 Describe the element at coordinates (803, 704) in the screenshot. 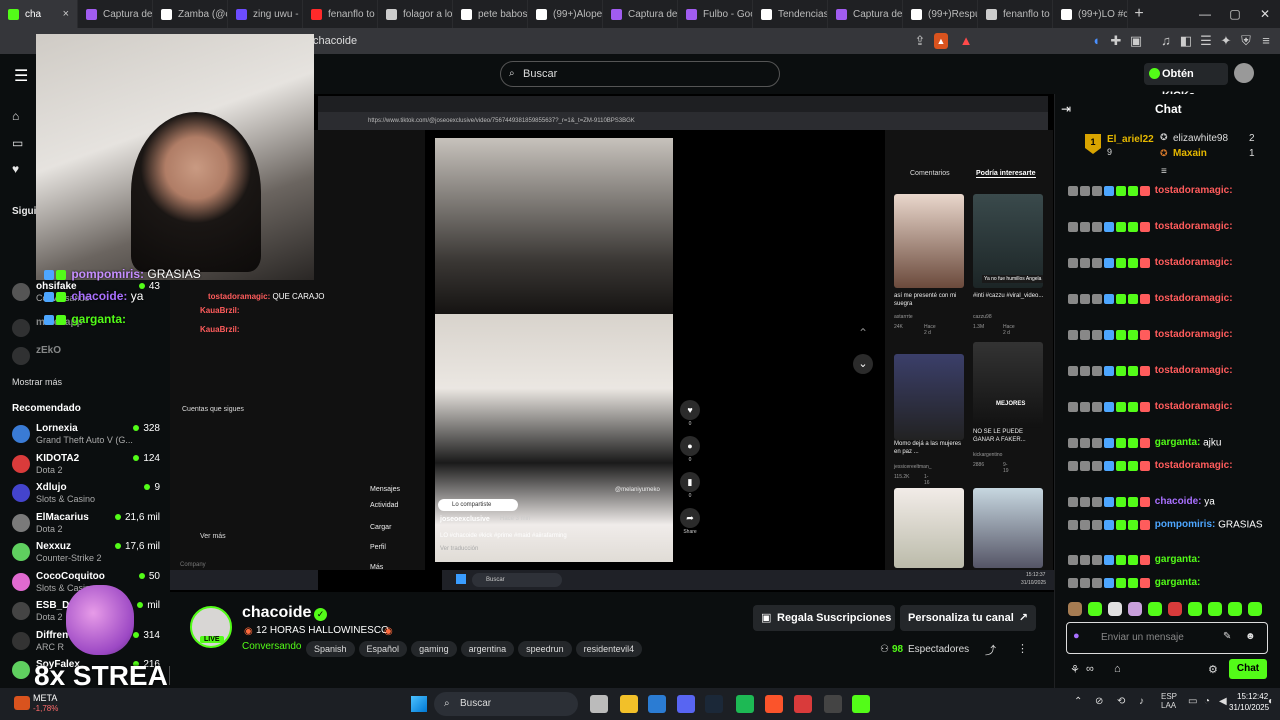

I see `app-icon` at that location.